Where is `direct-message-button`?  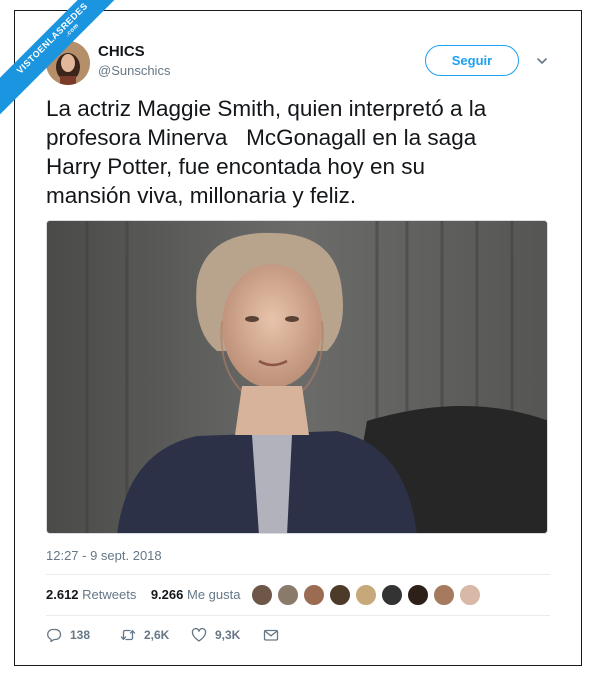 direct-message-button is located at coordinates (271, 635).